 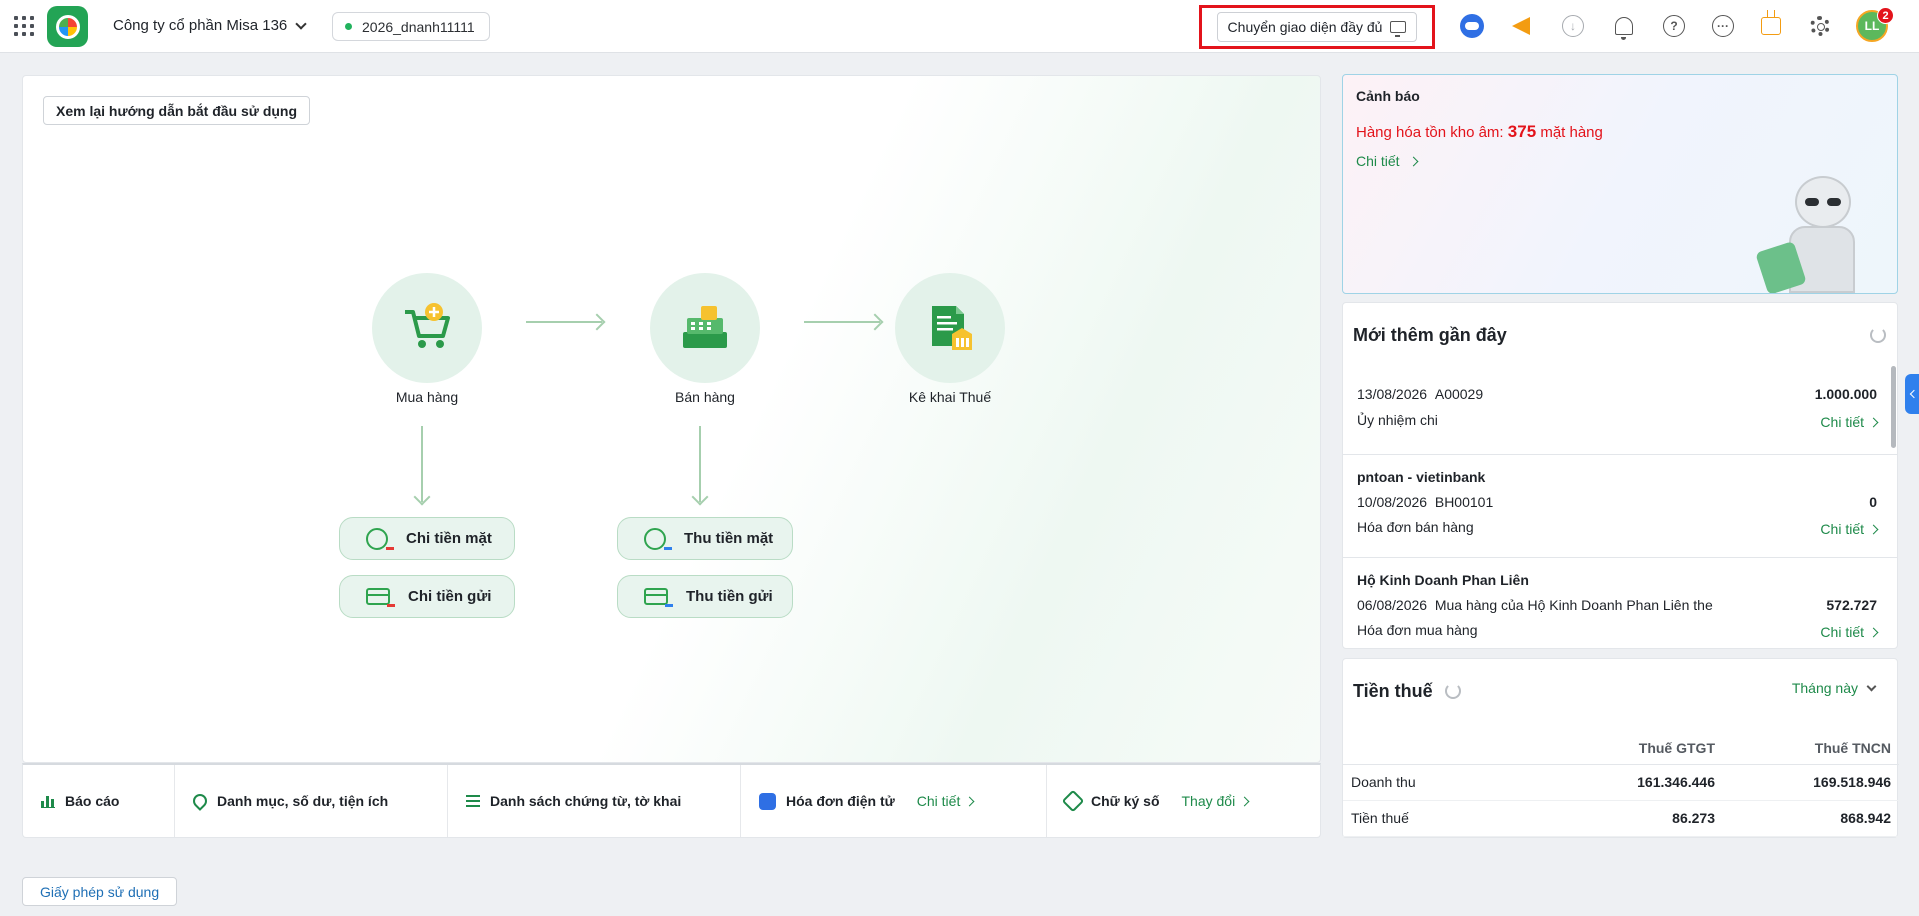 I want to click on warning-detail-link: Chi tiết, so click(x=1387, y=161).